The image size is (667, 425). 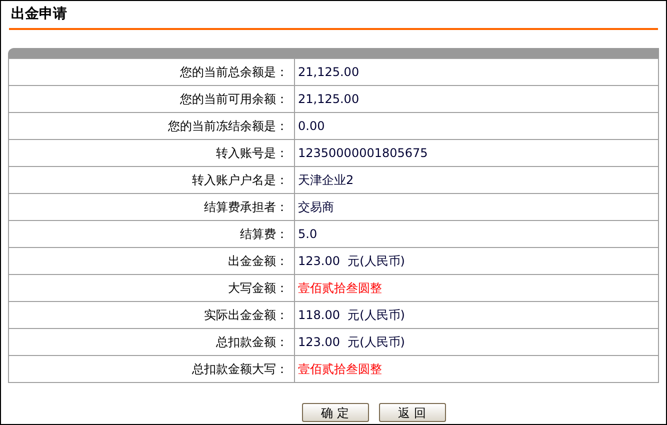 I want to click on field-label: 结算费：, so click(x=151, y=234).